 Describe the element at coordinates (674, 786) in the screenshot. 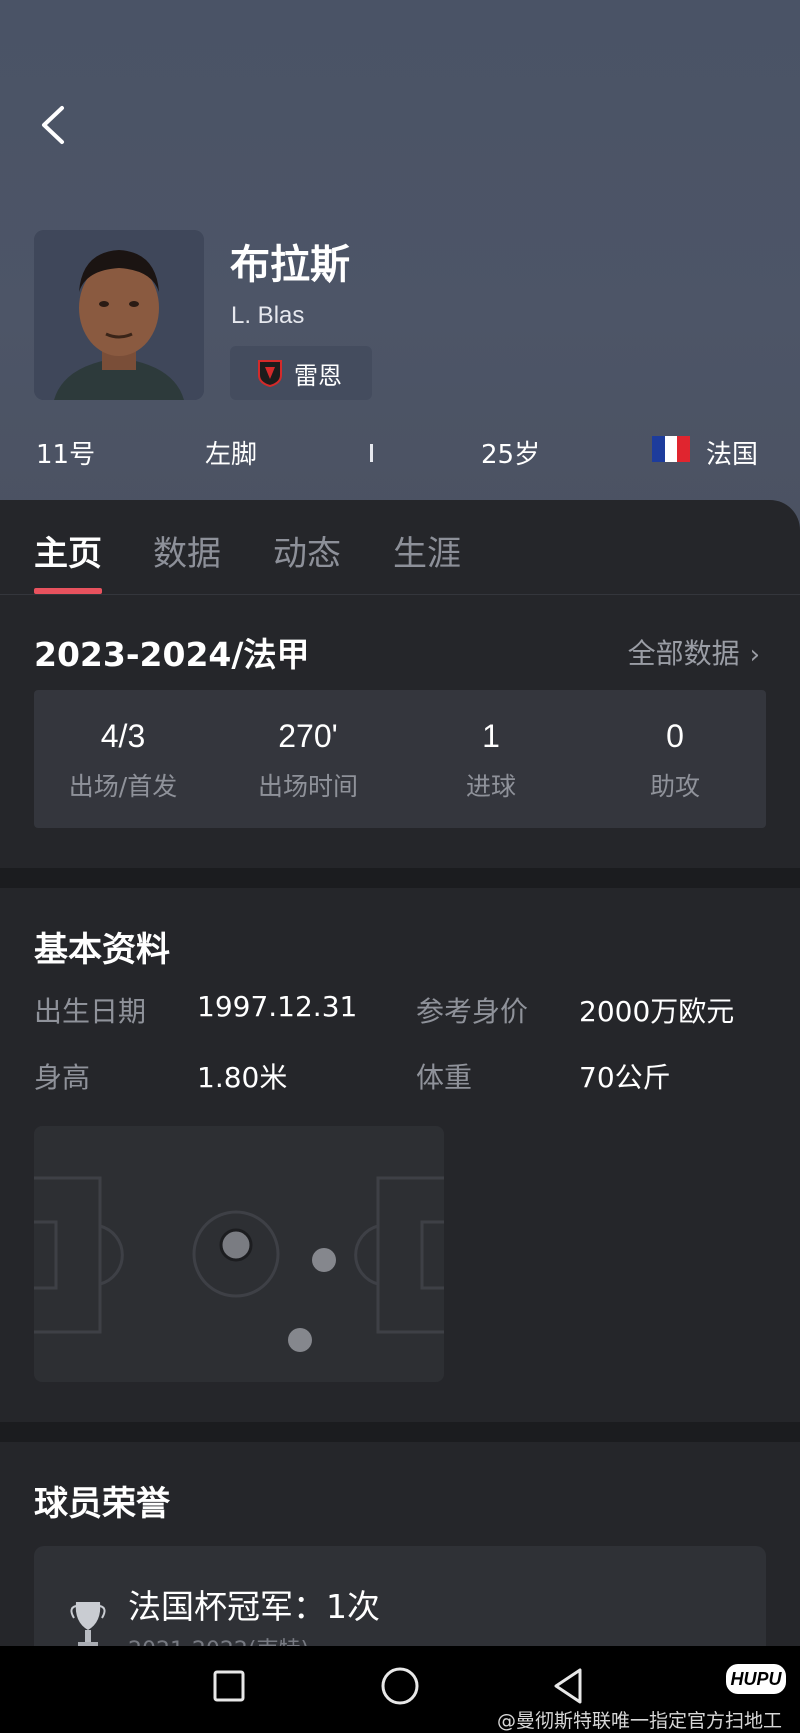

I see `stat-label: 助攻` at that location.